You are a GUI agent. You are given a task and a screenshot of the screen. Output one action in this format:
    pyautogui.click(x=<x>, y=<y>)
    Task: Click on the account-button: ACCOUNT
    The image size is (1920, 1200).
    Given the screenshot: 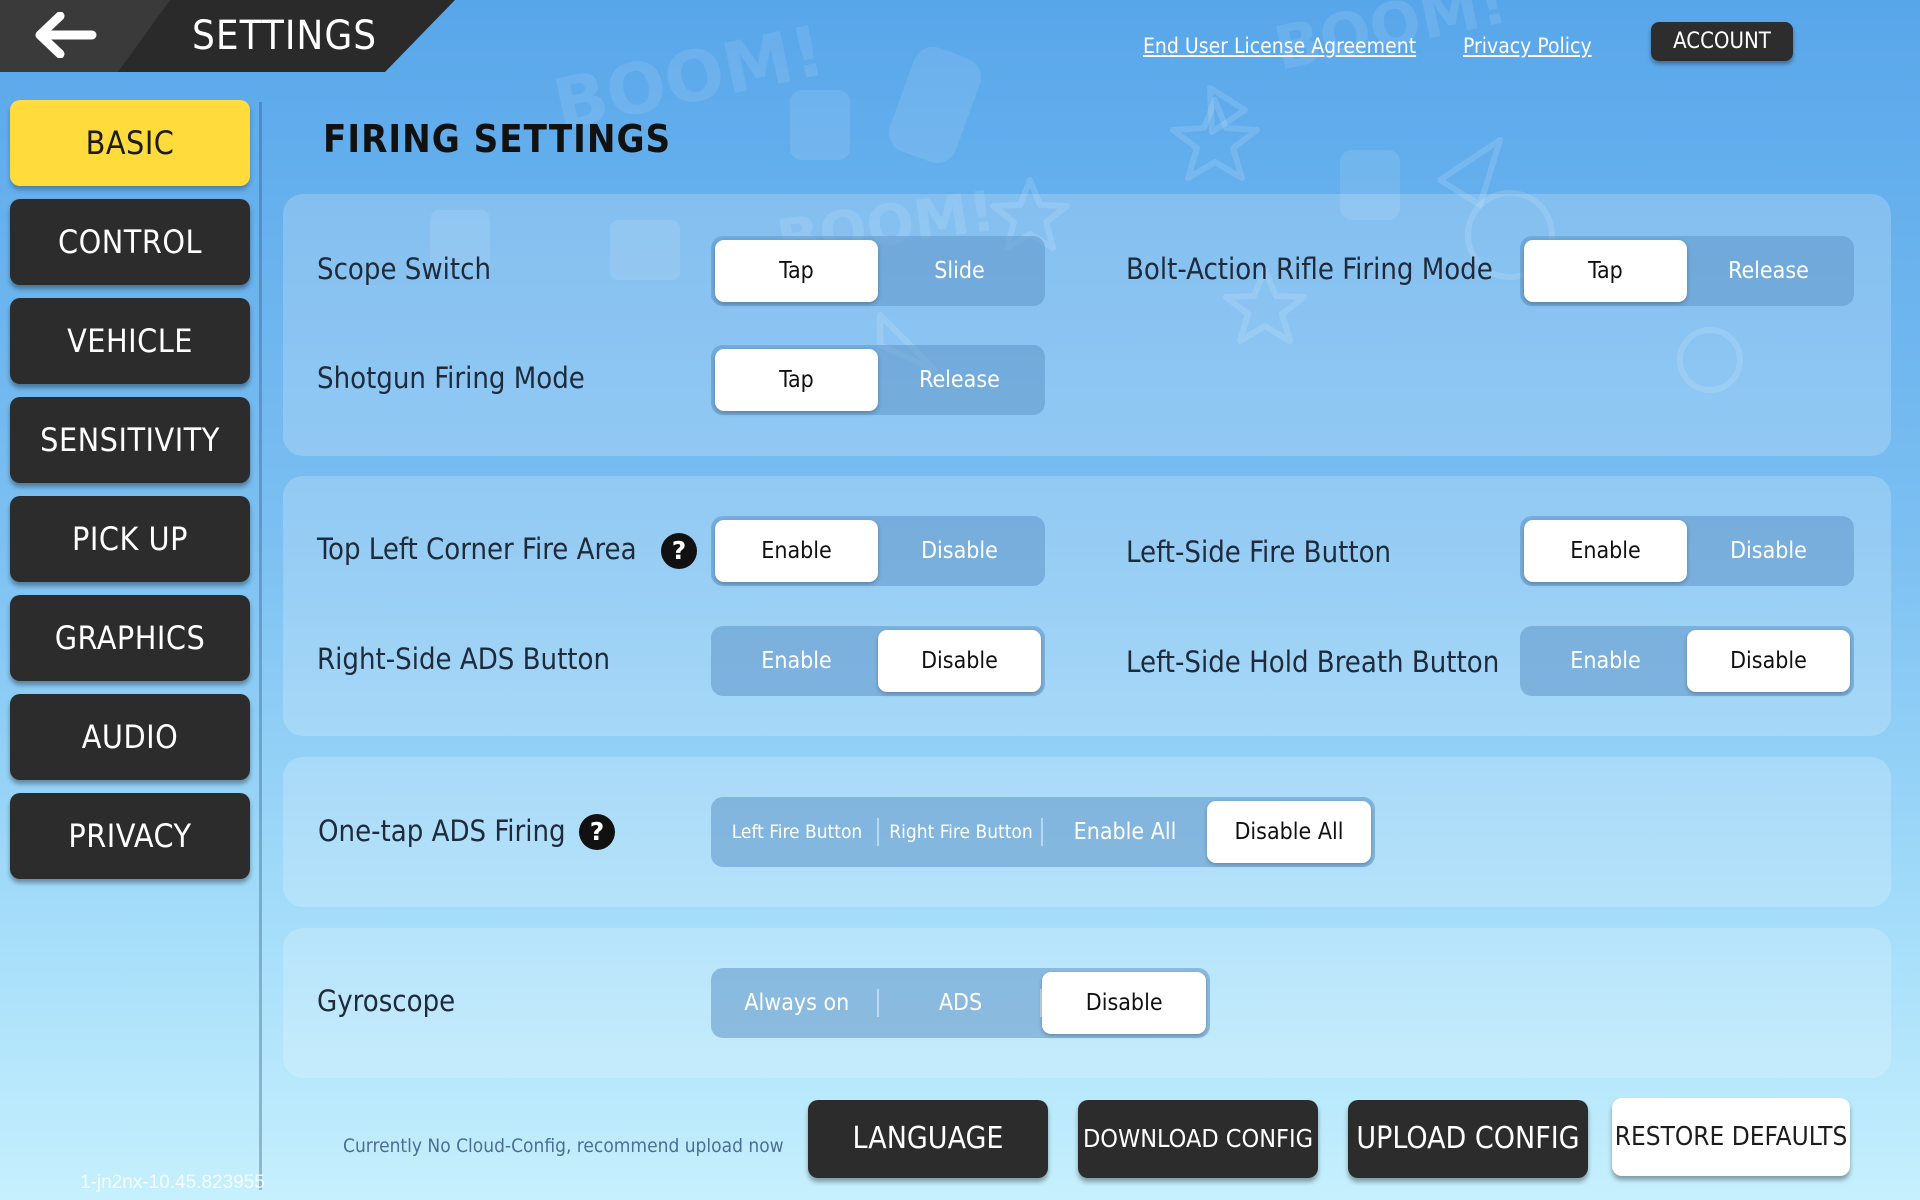 What is the action you would take?
    pyautogui.click(x=1722, y=41)
    